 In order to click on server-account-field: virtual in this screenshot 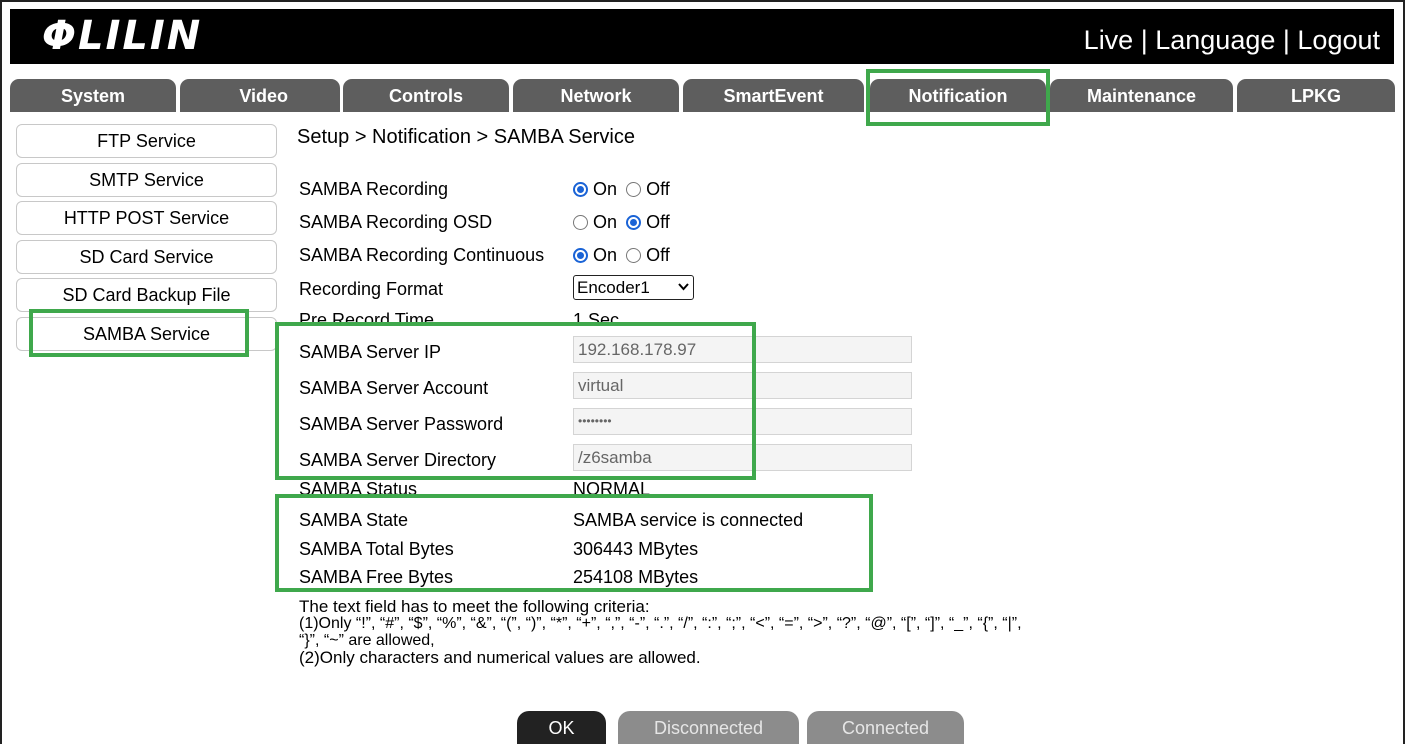, I will do `click(742, 385)`.